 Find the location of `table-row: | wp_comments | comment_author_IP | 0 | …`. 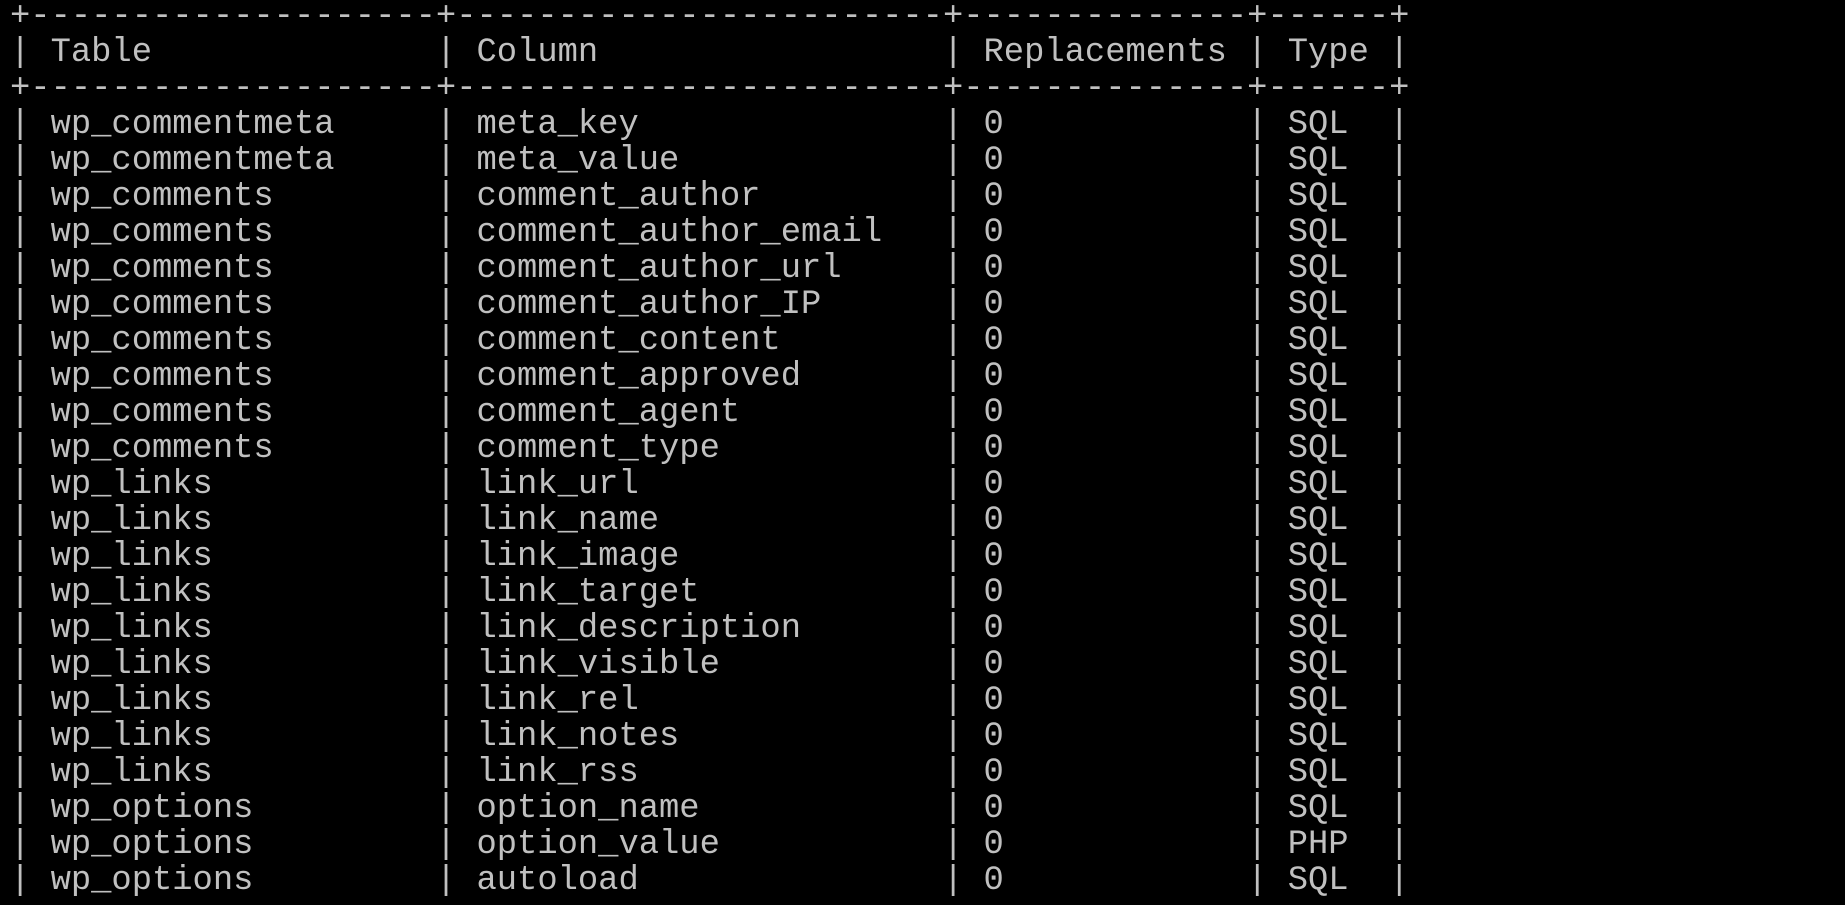

table-row: | wp_comments | comment_author_IP | 0 | … is located at coordinates (710, 305).